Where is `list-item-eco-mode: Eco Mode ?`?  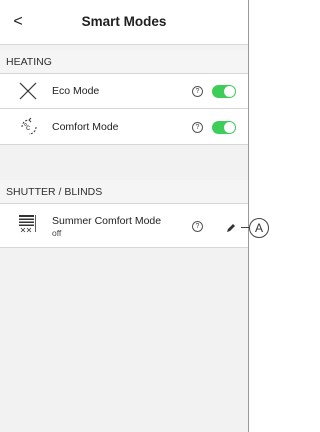 list-item-eco-mode: Eco Mode ? is located at coordinates (124, 91).